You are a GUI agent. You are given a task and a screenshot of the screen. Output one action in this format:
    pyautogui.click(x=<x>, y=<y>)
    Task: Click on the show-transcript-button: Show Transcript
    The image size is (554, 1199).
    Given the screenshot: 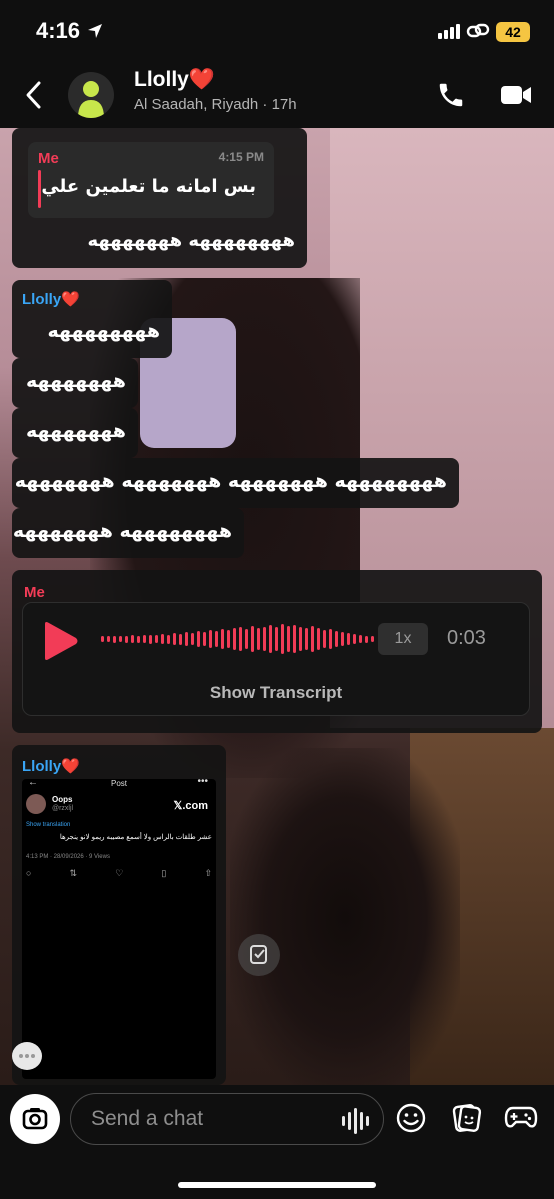 What is the action you would take?
    pyautogui.click(x=276, y=693)
    